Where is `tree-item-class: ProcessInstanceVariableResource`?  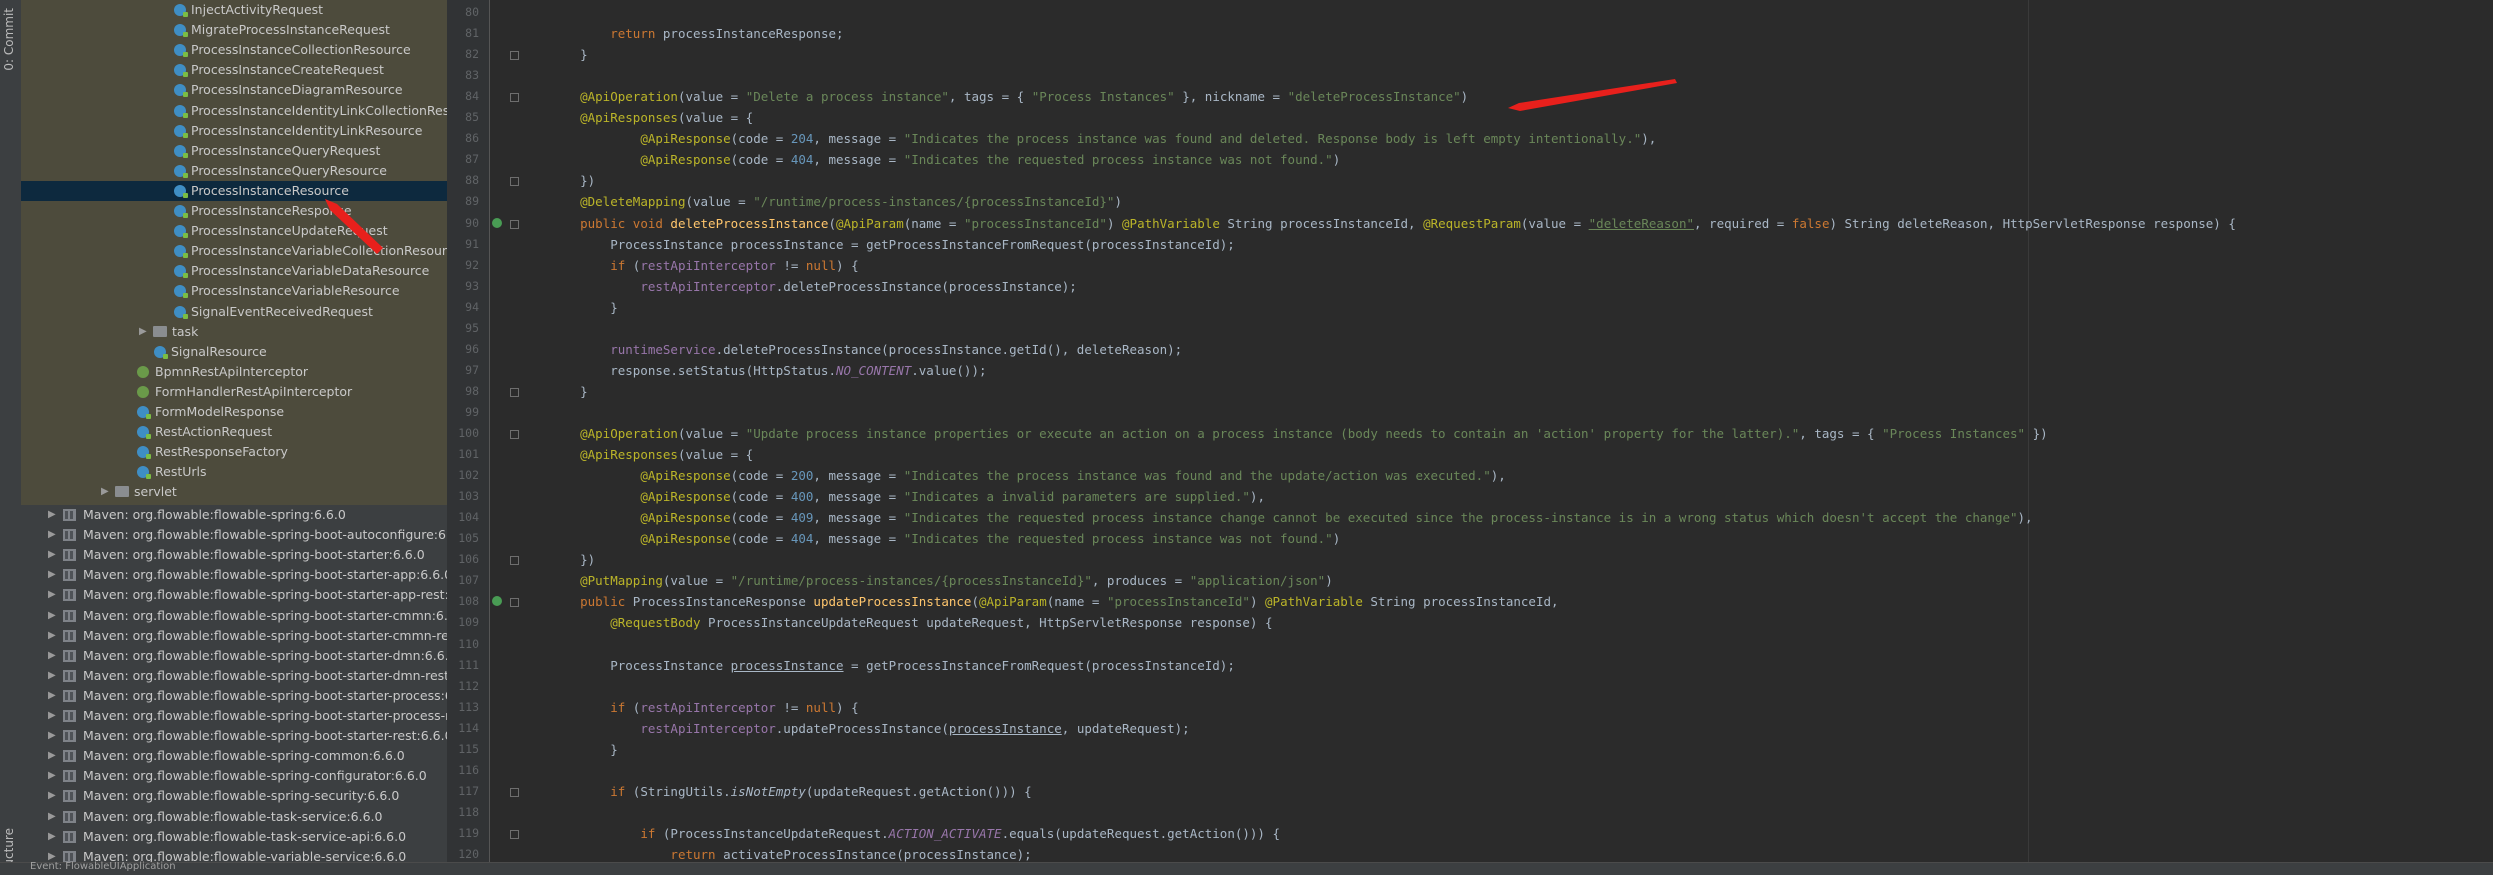
tree-item-class: ProcessInstanceVariableResource is located at coordinates (234, 291).